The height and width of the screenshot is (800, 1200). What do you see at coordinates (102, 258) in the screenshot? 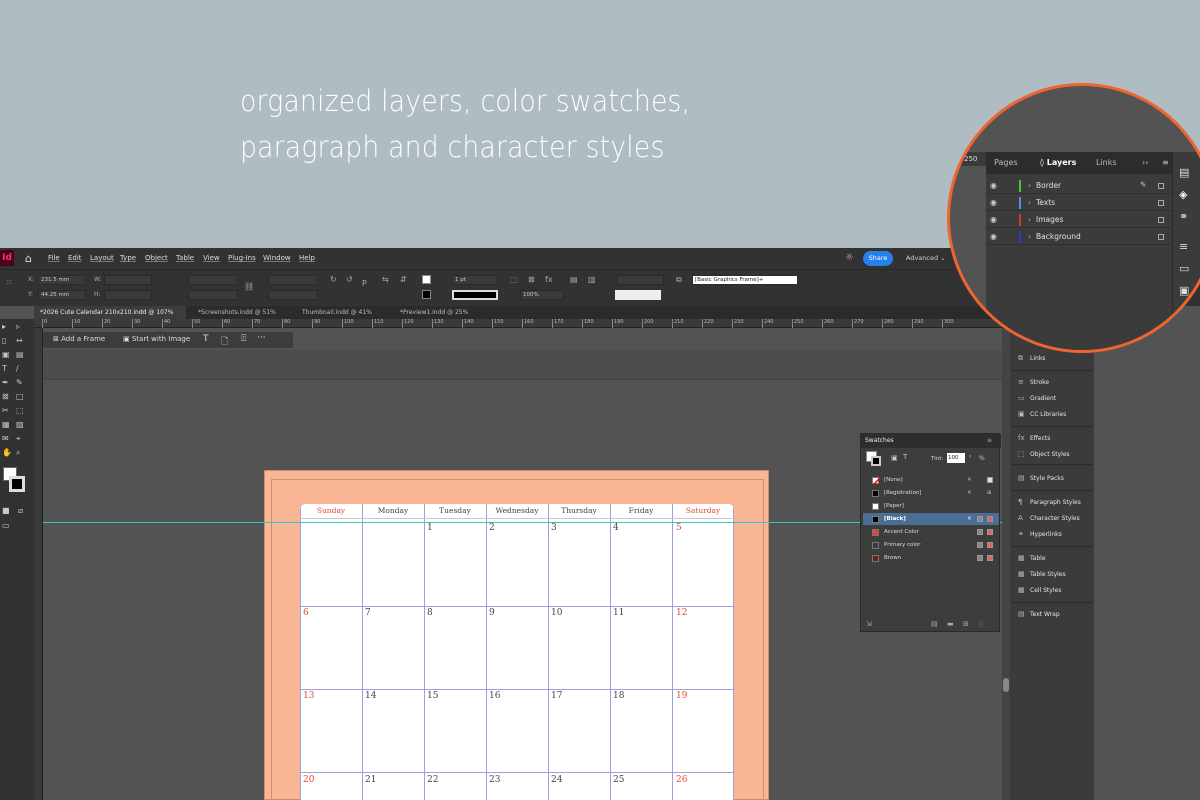
I see `menu-layout: Layout` at bounding box center [102, 258].